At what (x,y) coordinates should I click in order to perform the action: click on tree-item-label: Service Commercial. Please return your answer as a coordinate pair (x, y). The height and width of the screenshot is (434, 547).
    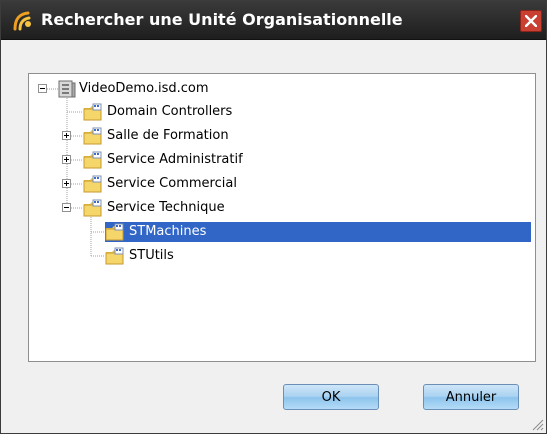
    Looking at the image, I should click on (172, 183).